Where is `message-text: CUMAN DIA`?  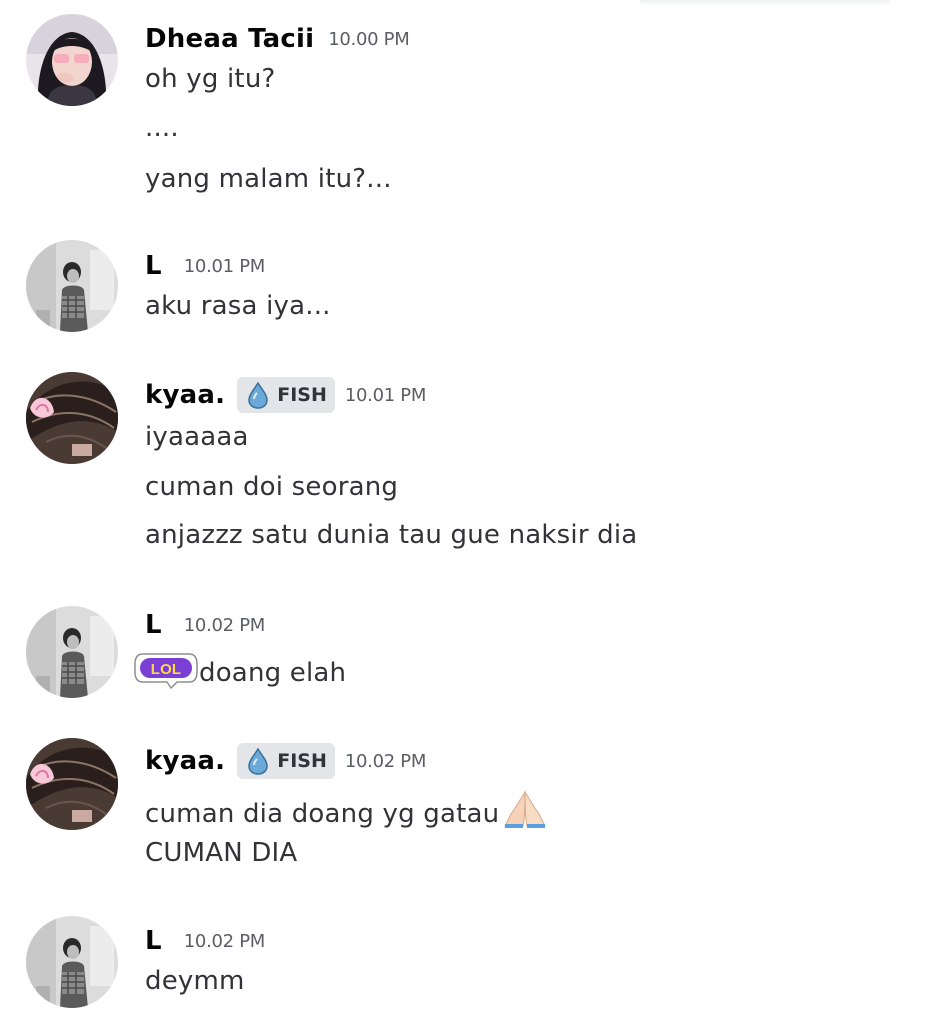 message-text: CUMAN DIA is located at coordinates (221, 853).